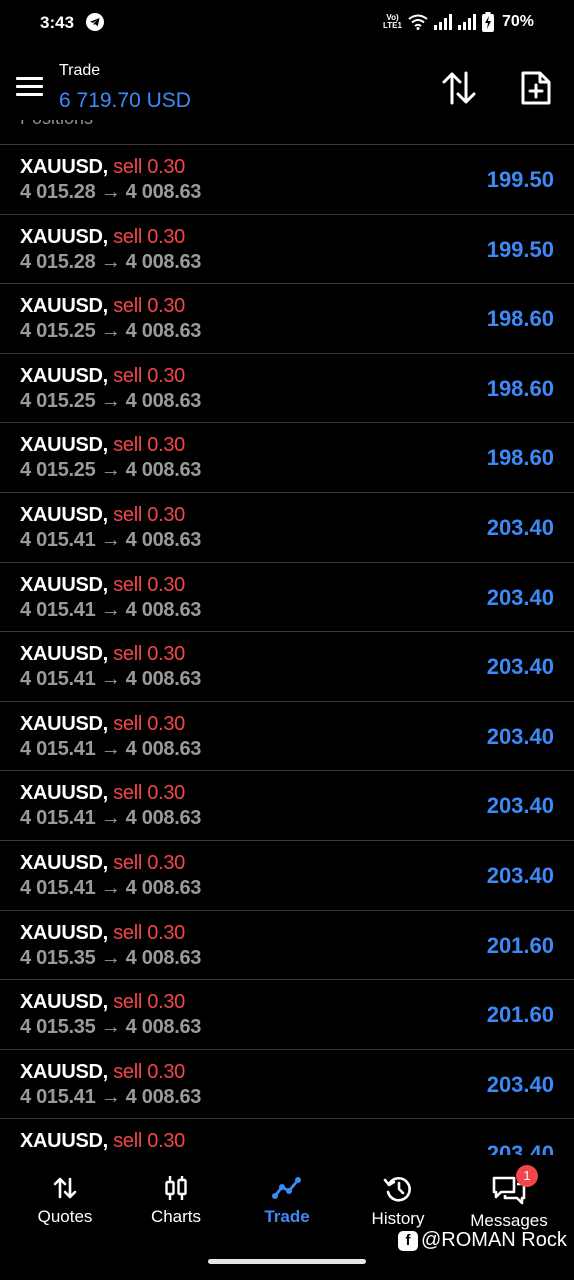 Image resolution: width=574 pixels, height=1280 pixels. I want to click on nav-quotes-label: Quotes, so click(65, 1216).